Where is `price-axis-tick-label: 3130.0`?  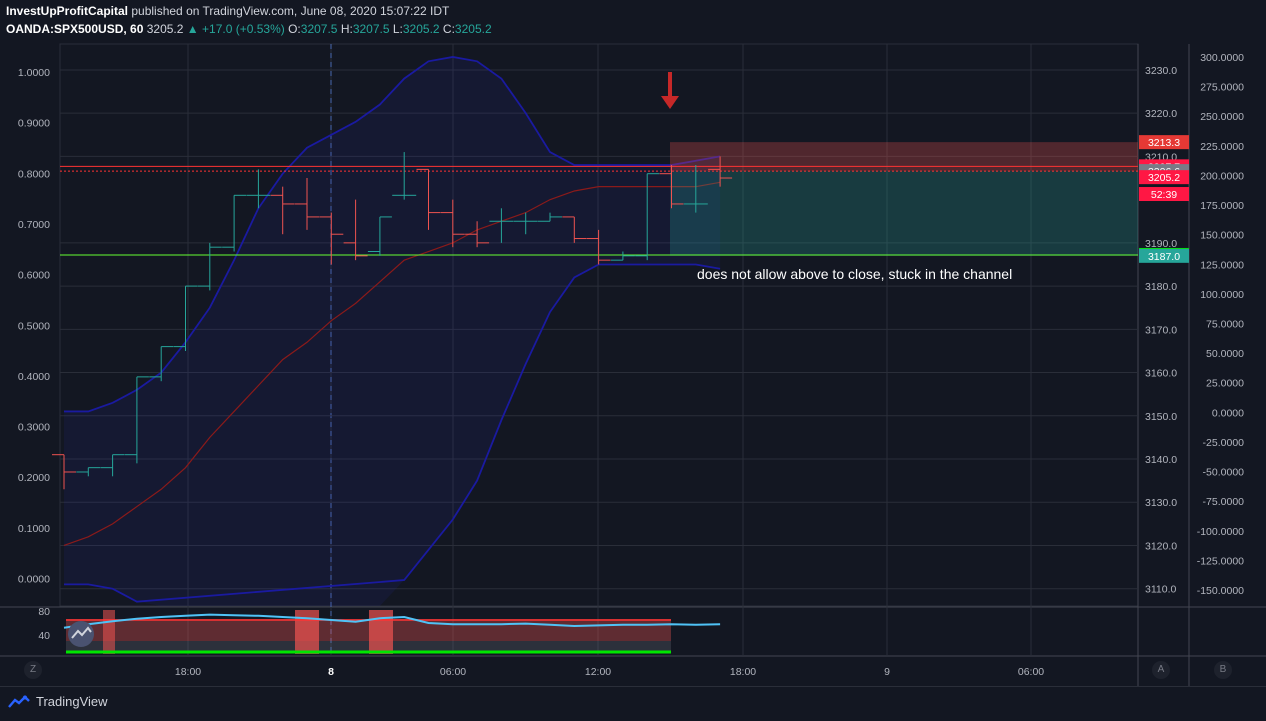 price-axis-tick-label: 3130.0 is located at coordinates (1161, 503).